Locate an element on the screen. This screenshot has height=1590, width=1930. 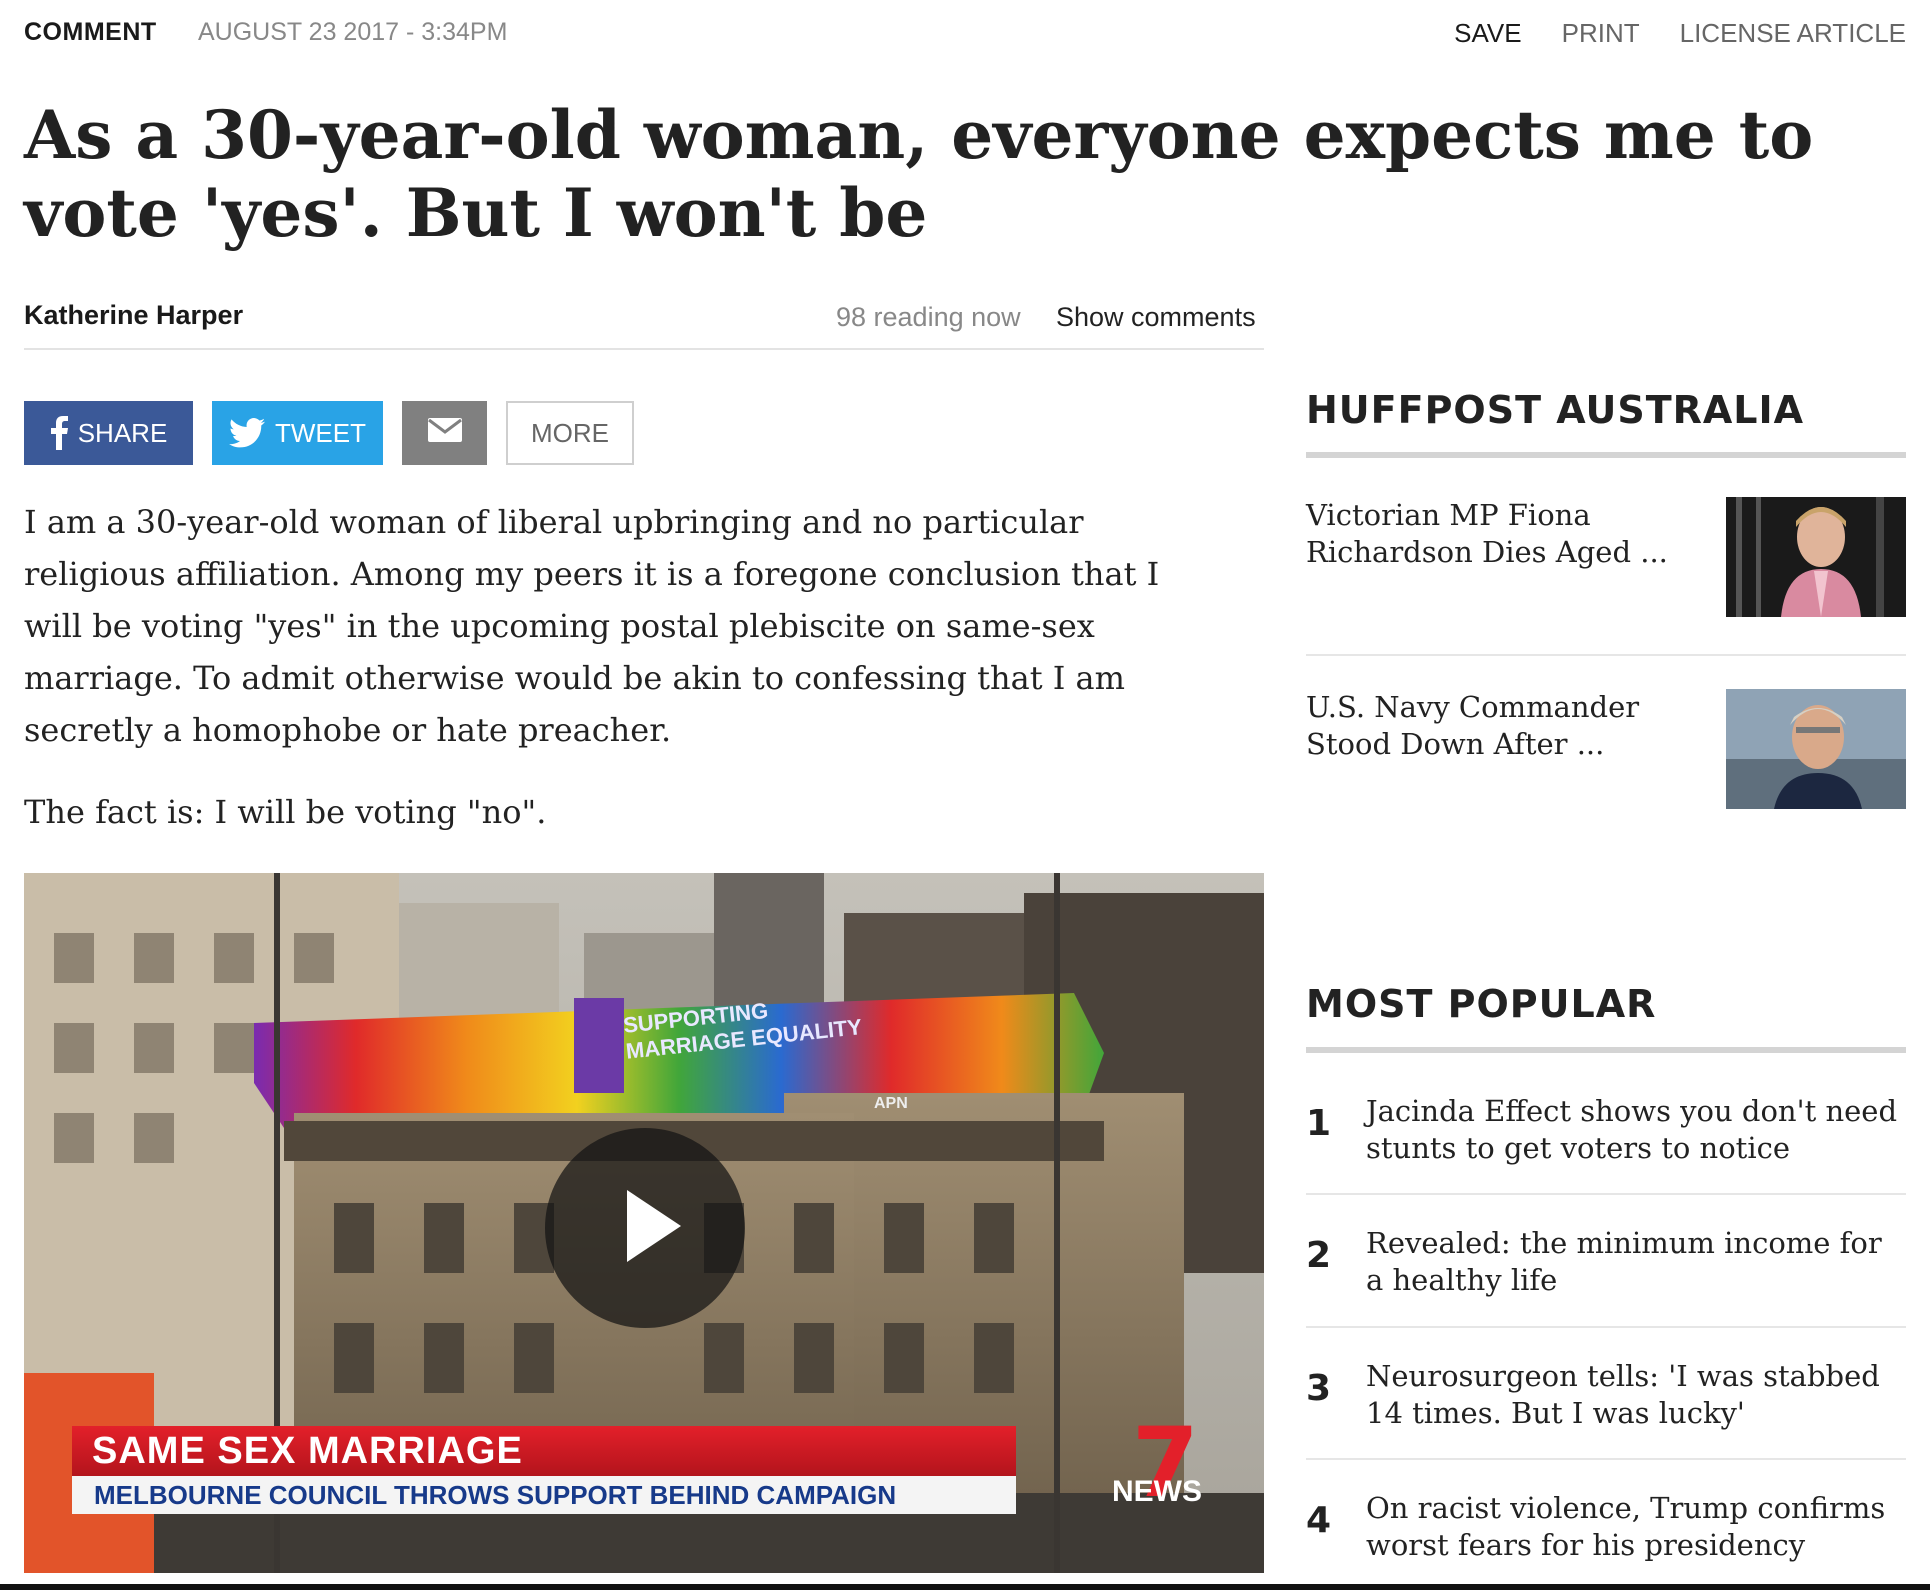
share-buttons: SHARE TWEET MORE is located at coordinates (329, 433).